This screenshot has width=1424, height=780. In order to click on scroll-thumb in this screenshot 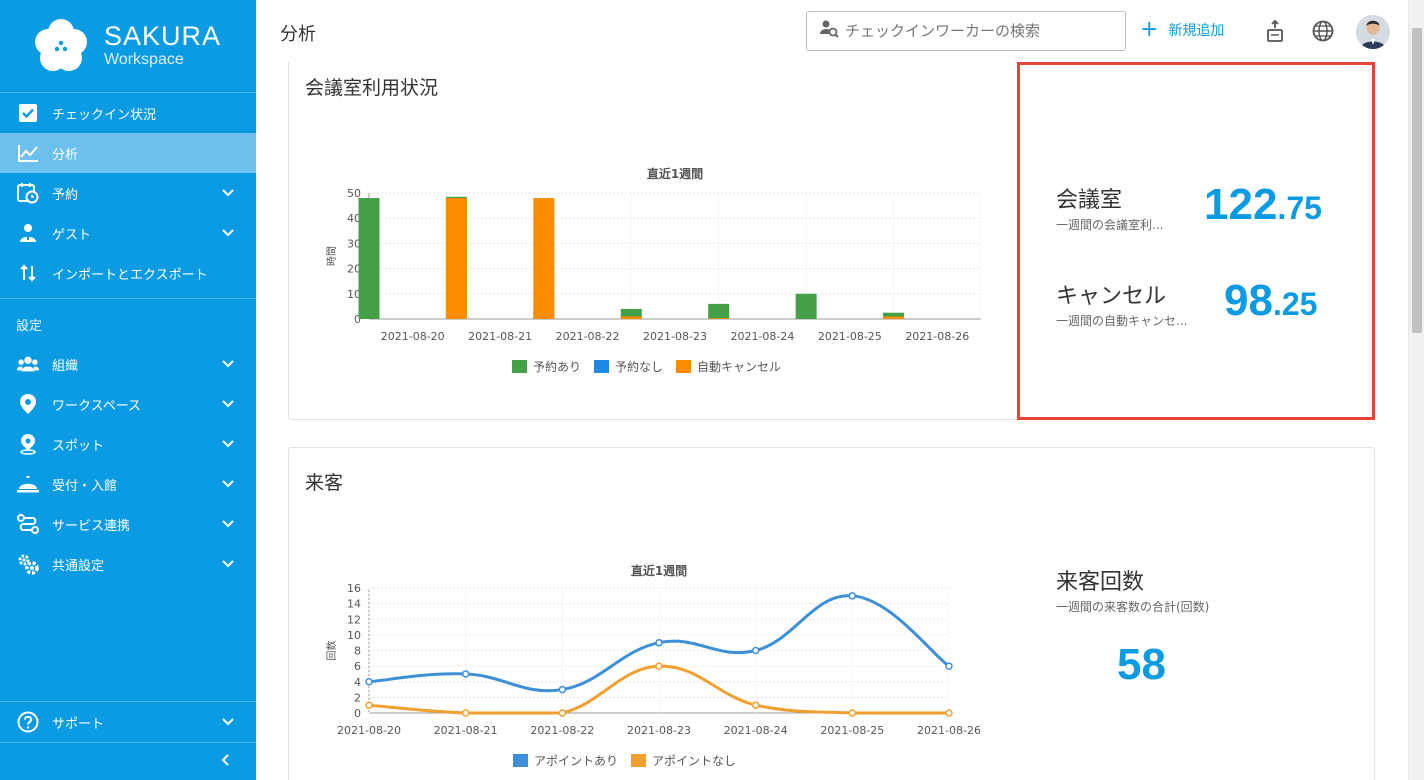, I will do `click(1417, 180)`.